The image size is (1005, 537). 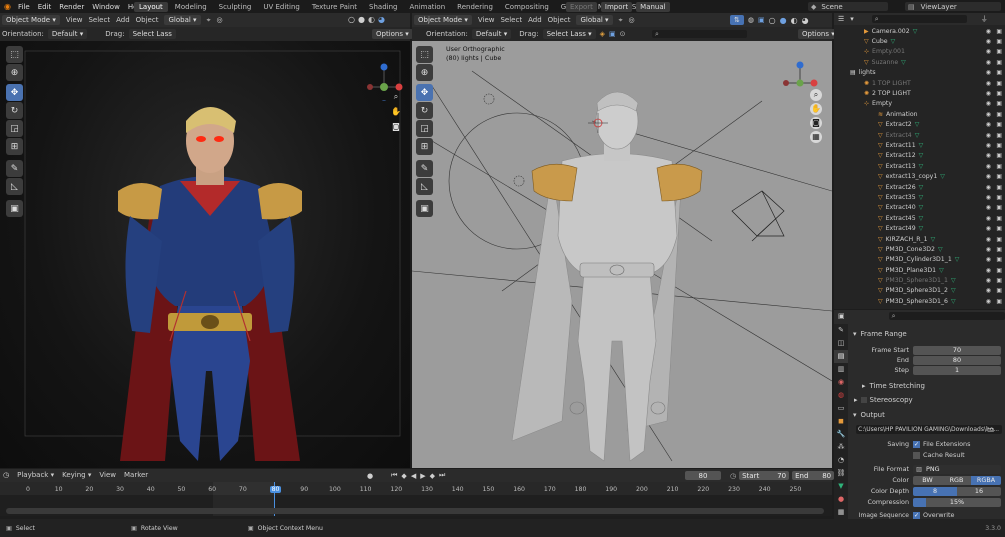 What do you see at coordinates (396, 111) in the screenshot?
I see `left-pan-hand-icon: ✋` at bounding box center [396, 111].